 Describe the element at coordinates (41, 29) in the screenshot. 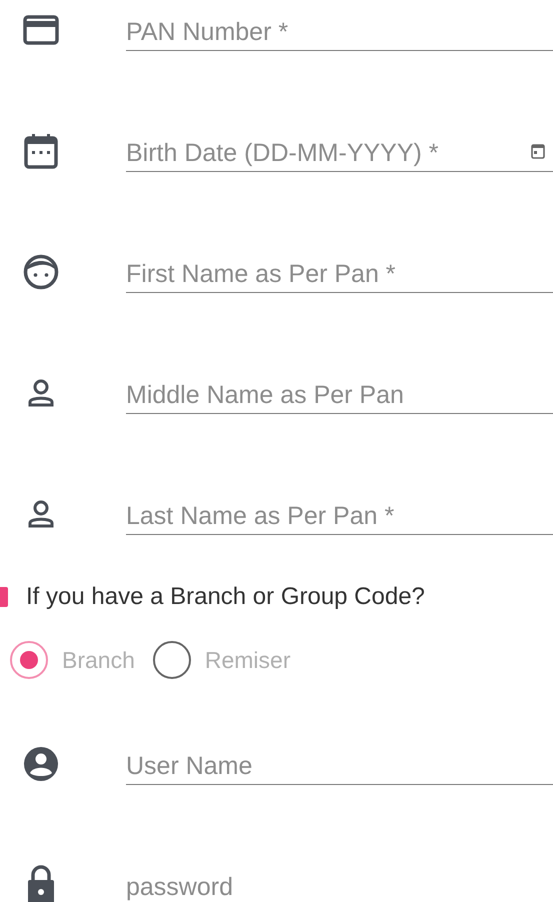

I see `card-icon` at that location.